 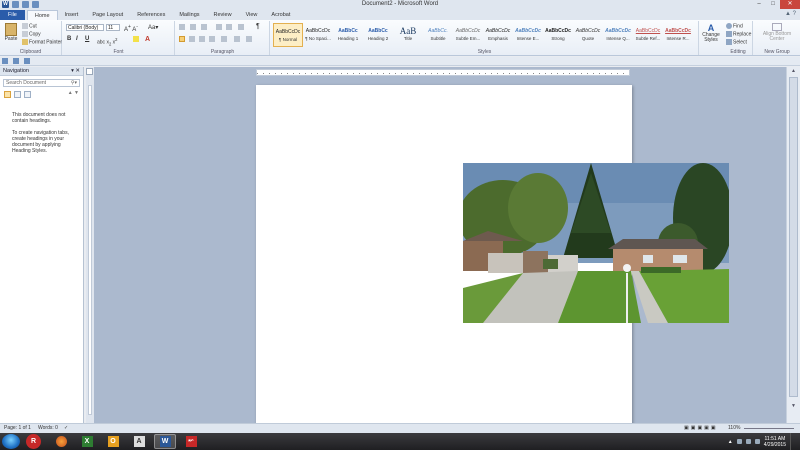 What do you see at coordinates (139, 441) in the screenshot?
I see `acrobat-icon: A` at bounding box center [139, 441].